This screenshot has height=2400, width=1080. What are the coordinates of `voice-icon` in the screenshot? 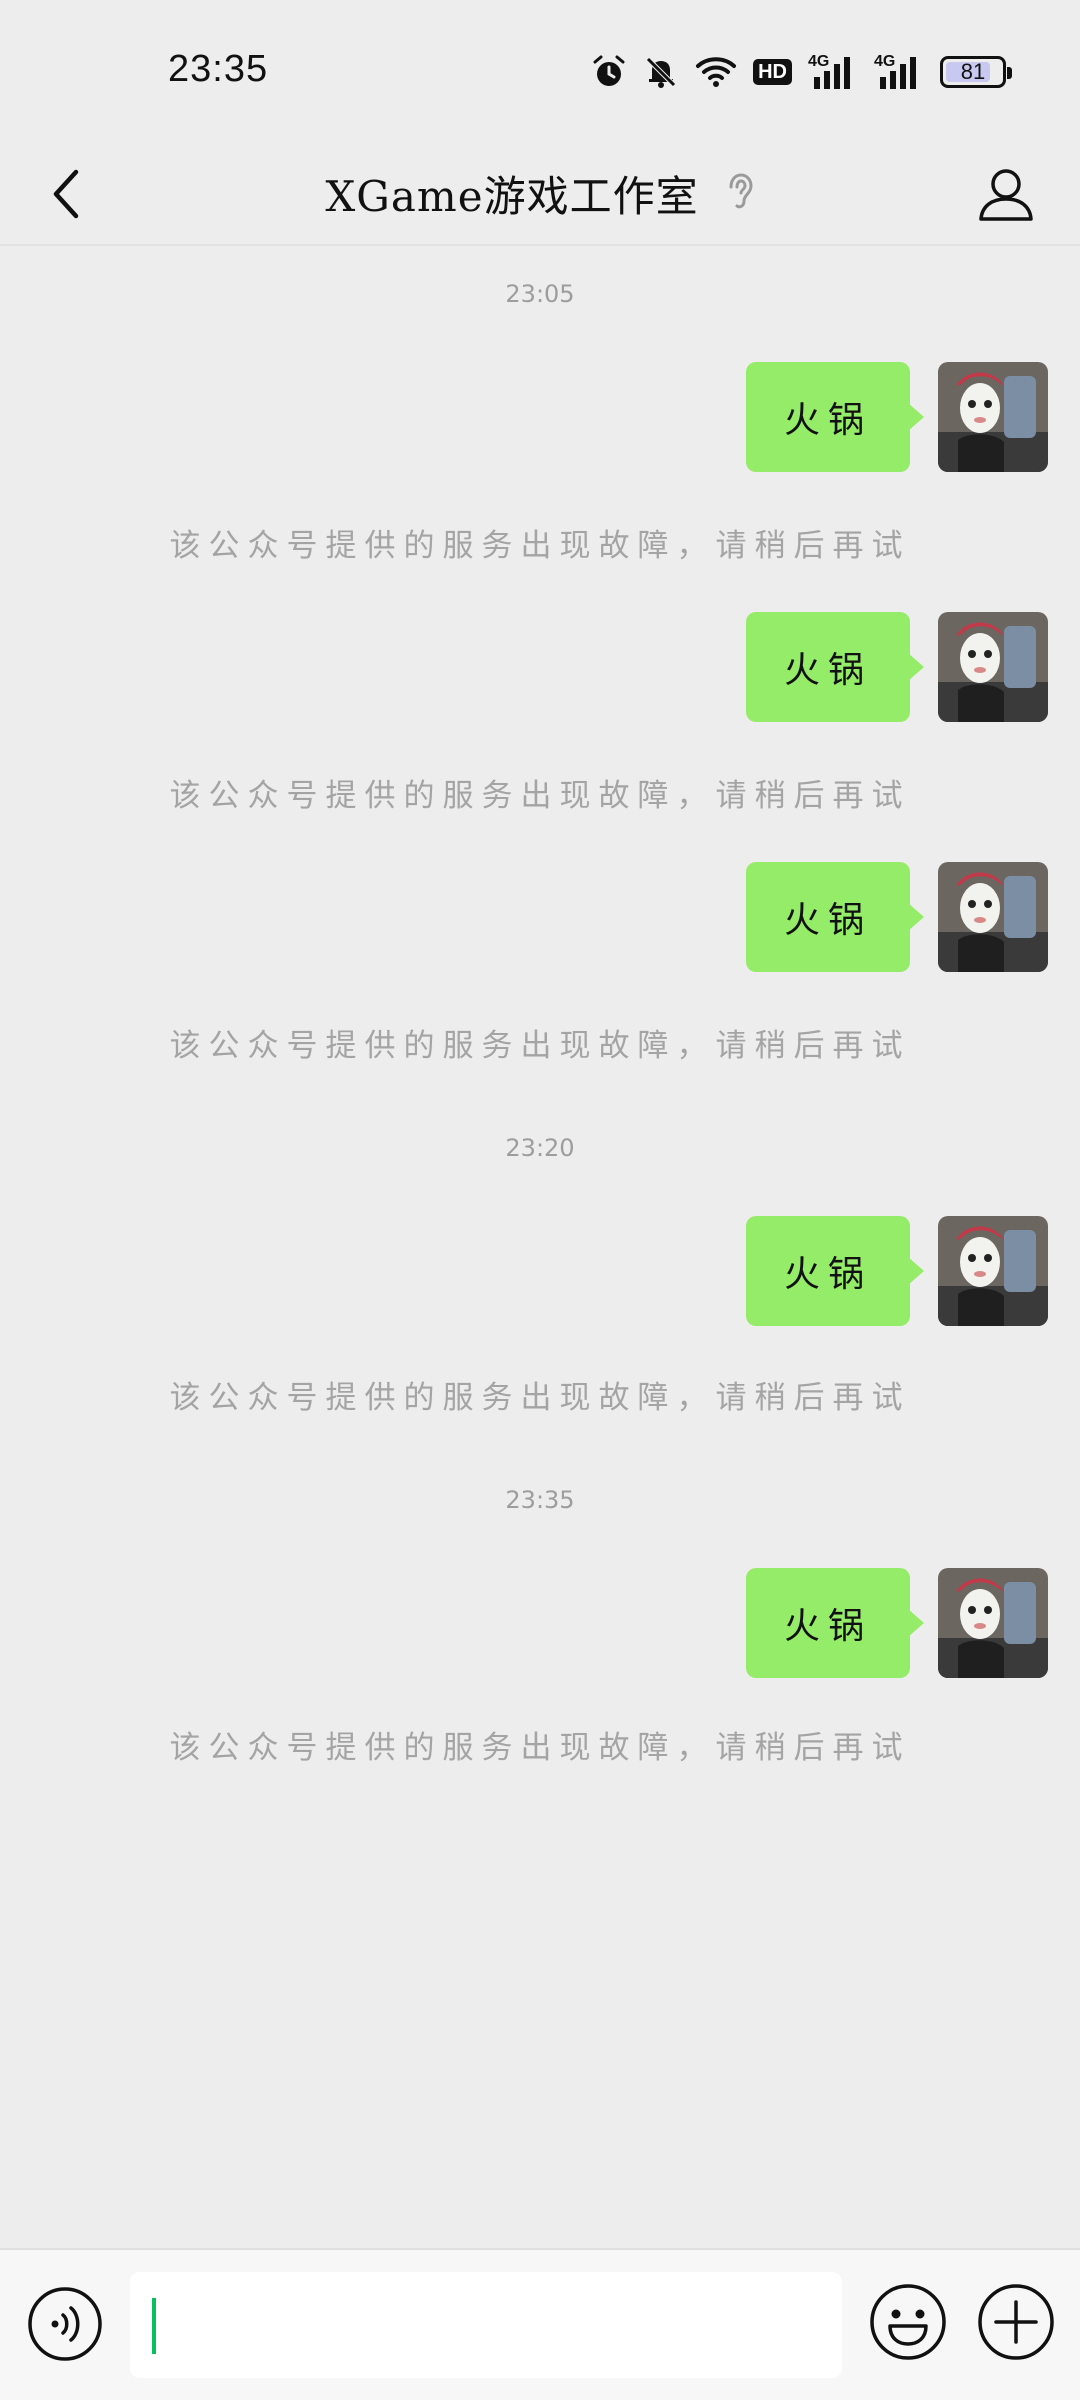 It's located at (65, 2324).